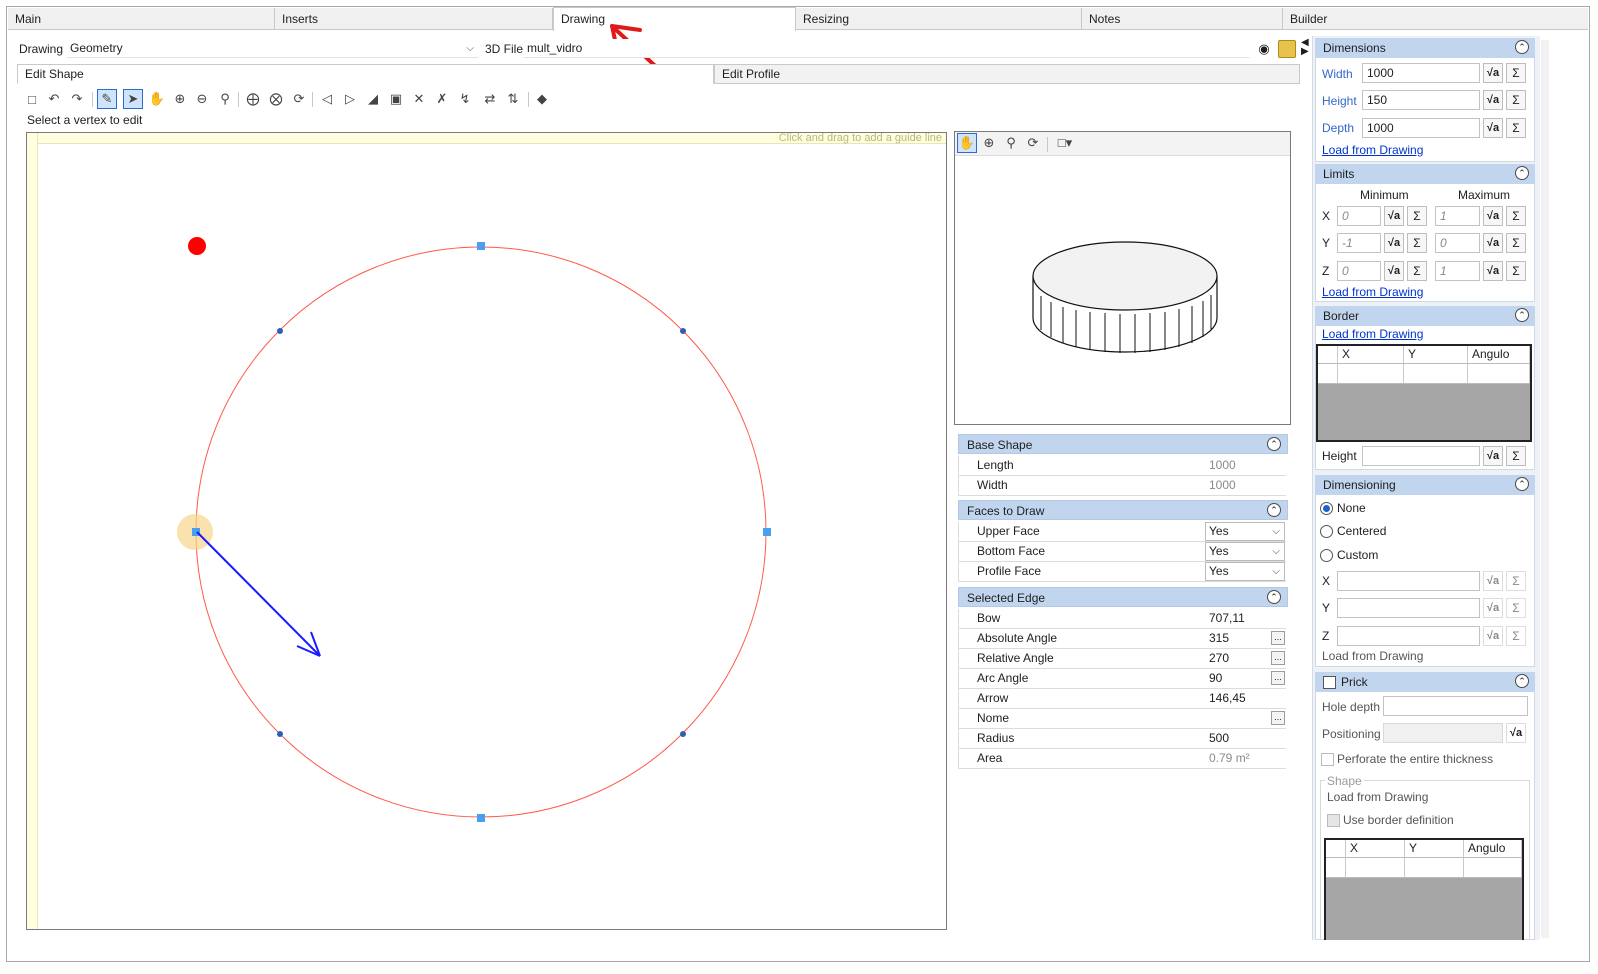  What do you see at coordinates (1425, 48) in the screenshot?
I see `dimensions-header: Dimensions ⌃` at bounding box center [1425, 48].